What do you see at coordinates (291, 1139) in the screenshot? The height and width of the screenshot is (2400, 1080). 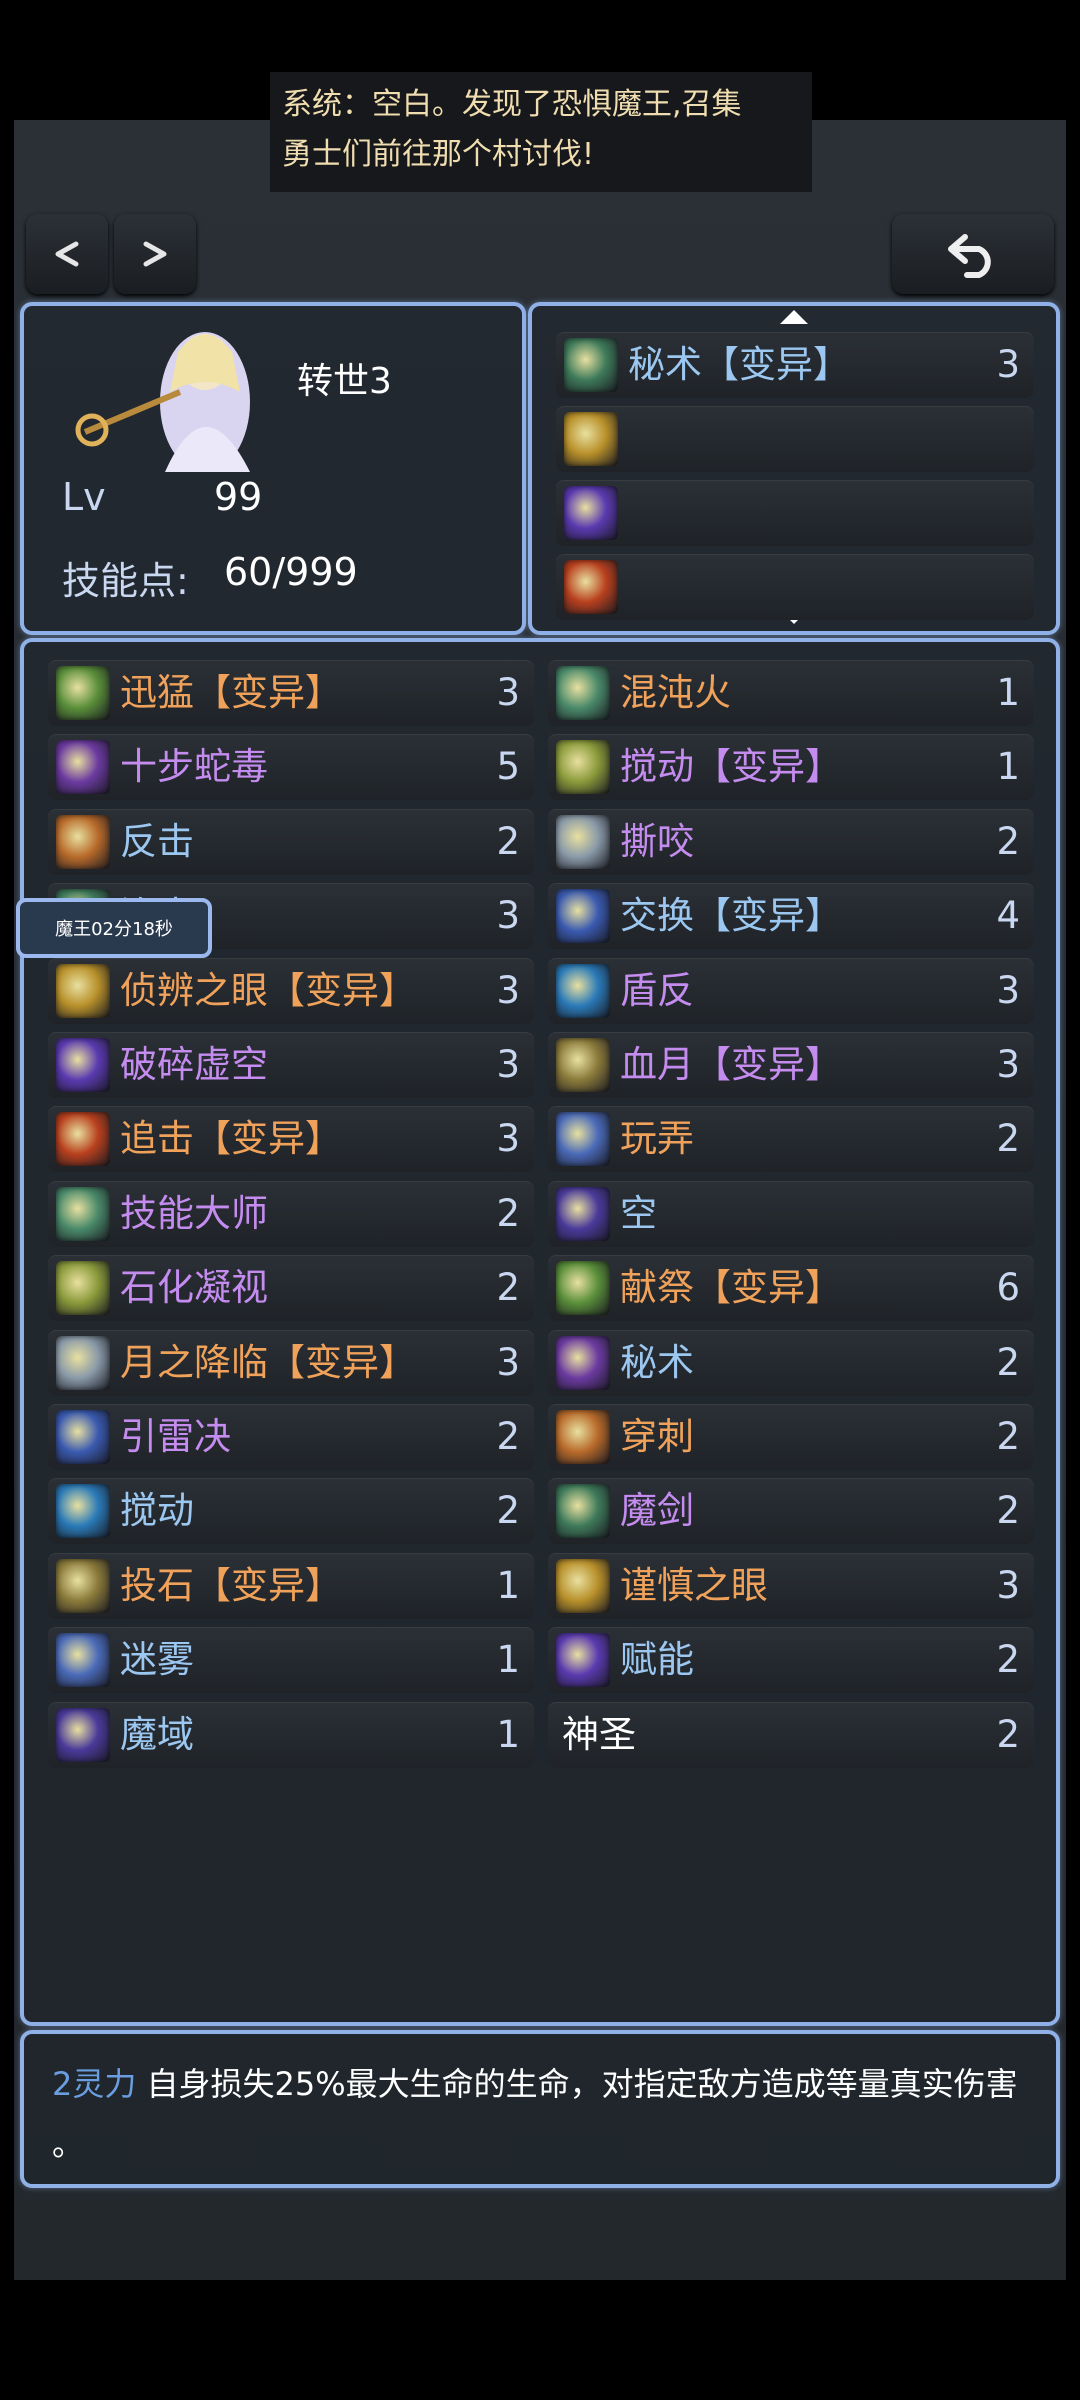 I see `skill-left-row: 追击【变异】 3` at bounding box center [291, 1139].